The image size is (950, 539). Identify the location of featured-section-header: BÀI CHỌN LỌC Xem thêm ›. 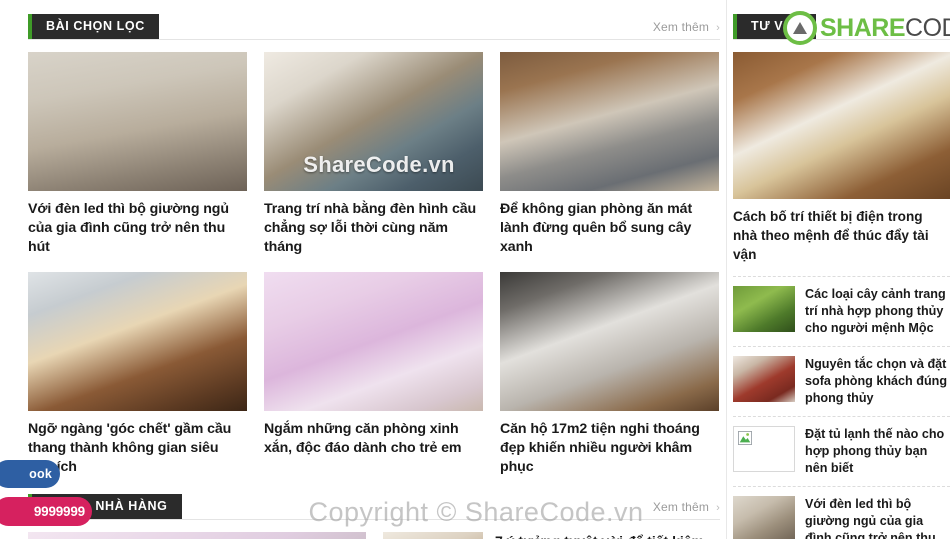
(374, 27).